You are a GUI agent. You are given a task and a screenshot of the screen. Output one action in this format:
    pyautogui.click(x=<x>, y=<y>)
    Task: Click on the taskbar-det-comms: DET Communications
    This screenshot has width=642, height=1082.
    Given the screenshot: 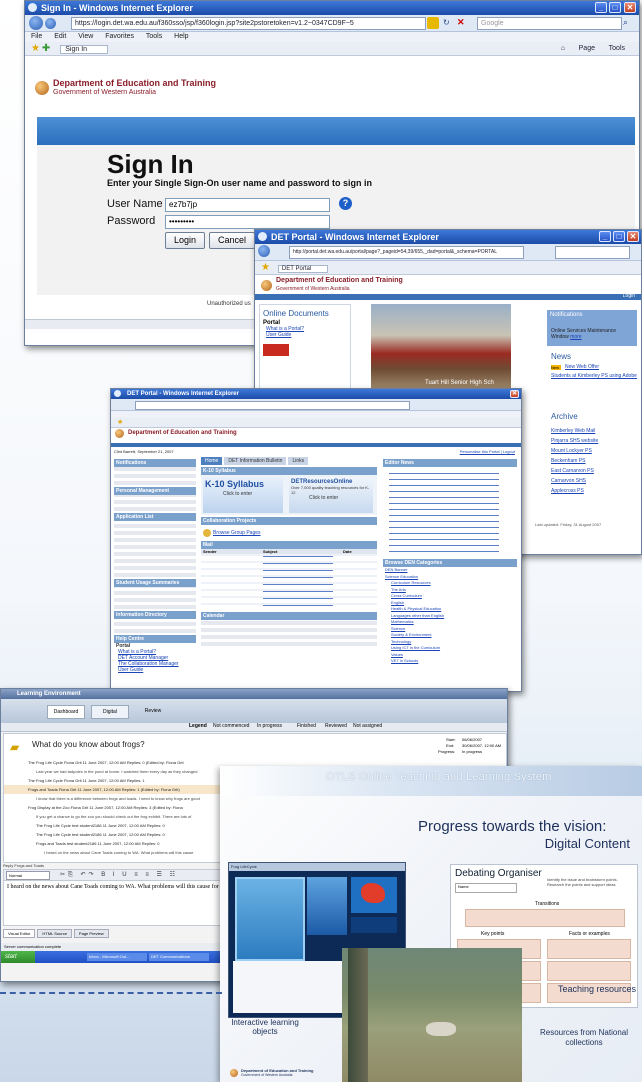 What is the action you would take?
    pyautogui.click(x=179, y=957)
    